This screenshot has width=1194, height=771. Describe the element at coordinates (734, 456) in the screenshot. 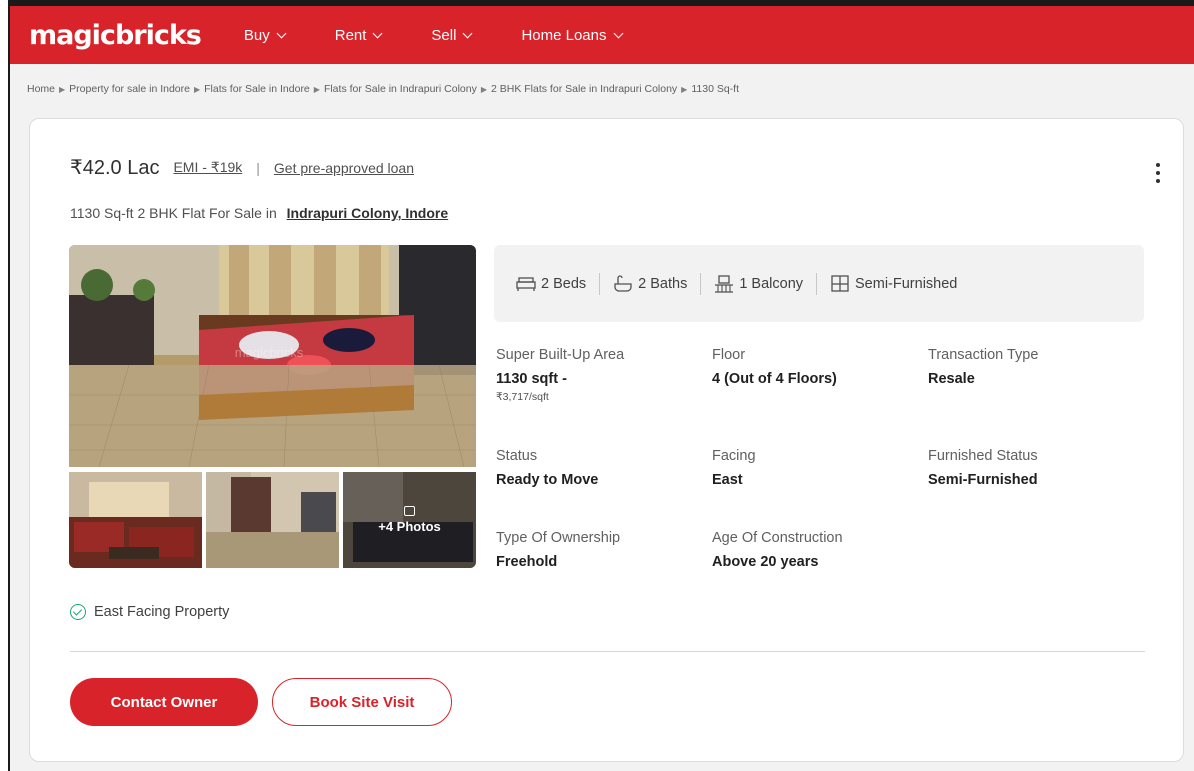

I see `fact-label: Facing` at that location.